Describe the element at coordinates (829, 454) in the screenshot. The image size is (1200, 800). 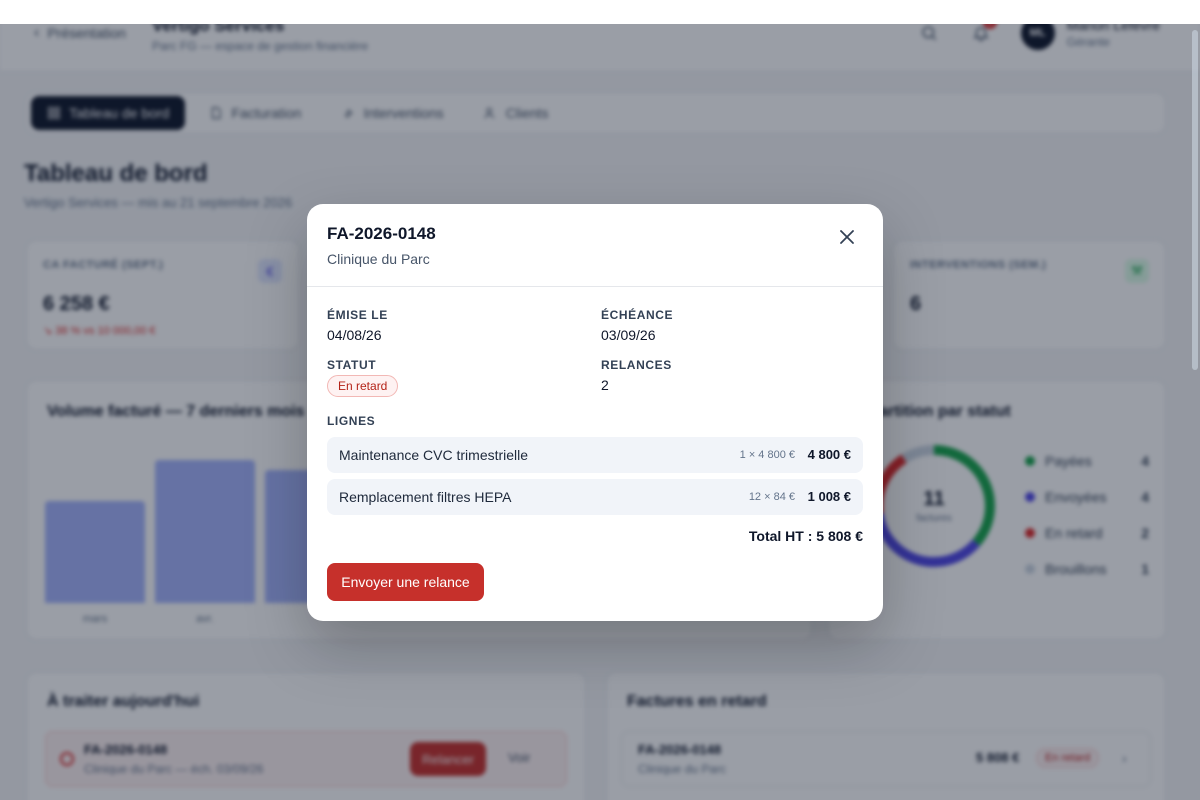
I see `line-amount: 4 800 €` at that location.